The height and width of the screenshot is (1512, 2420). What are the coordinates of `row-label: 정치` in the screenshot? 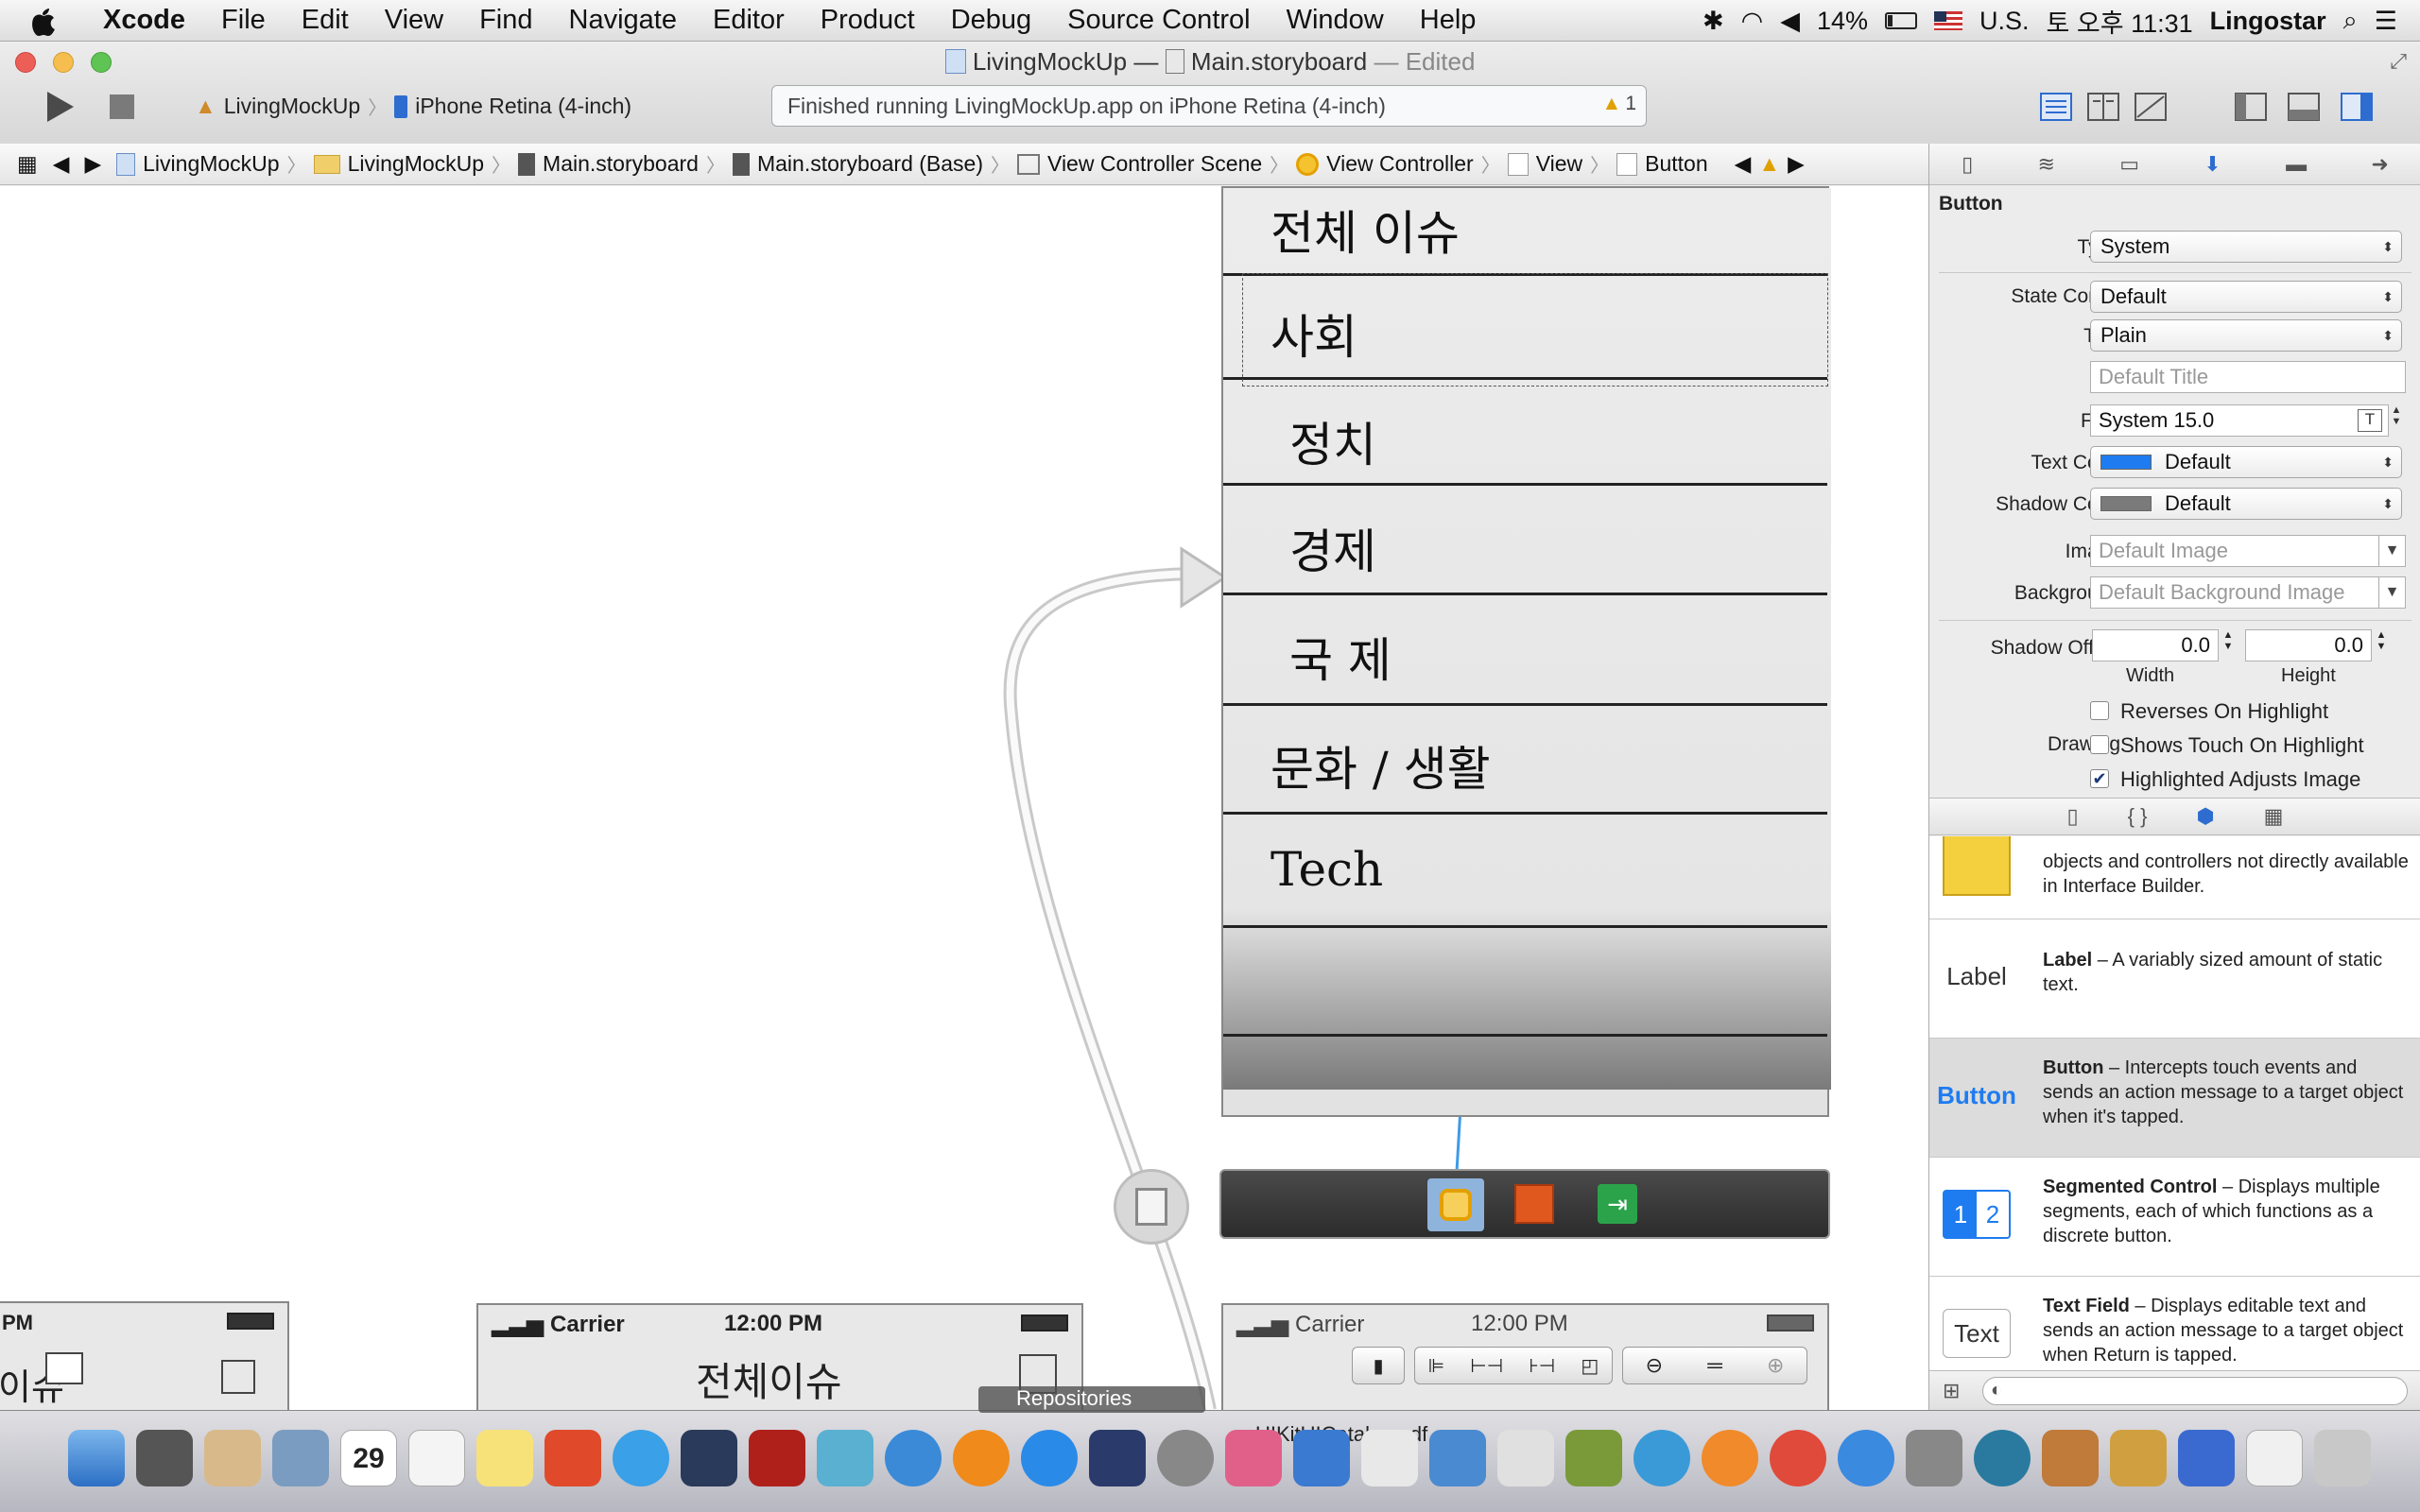 It's located at (1332, 441).